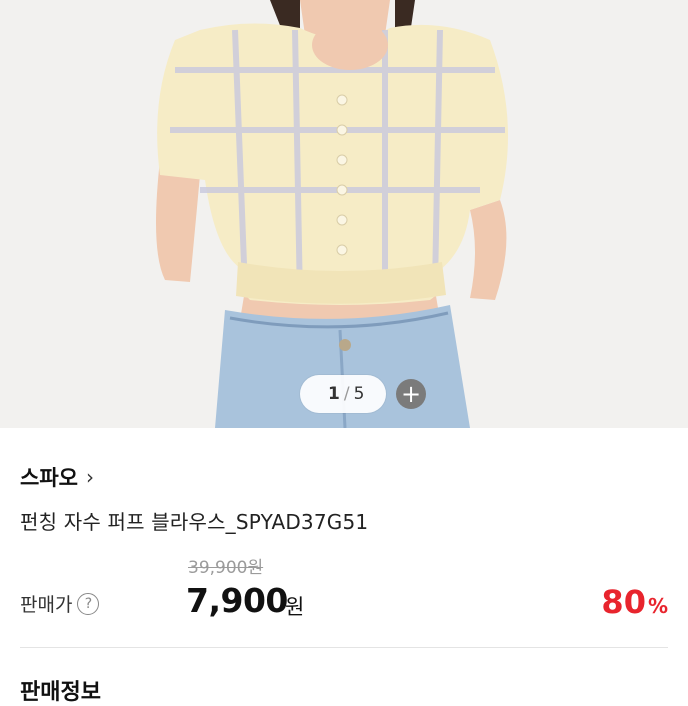 The width and height of the screenshot is (688, 706). I want to click on price-label-group: 판매가 ?, so click(60, 603).